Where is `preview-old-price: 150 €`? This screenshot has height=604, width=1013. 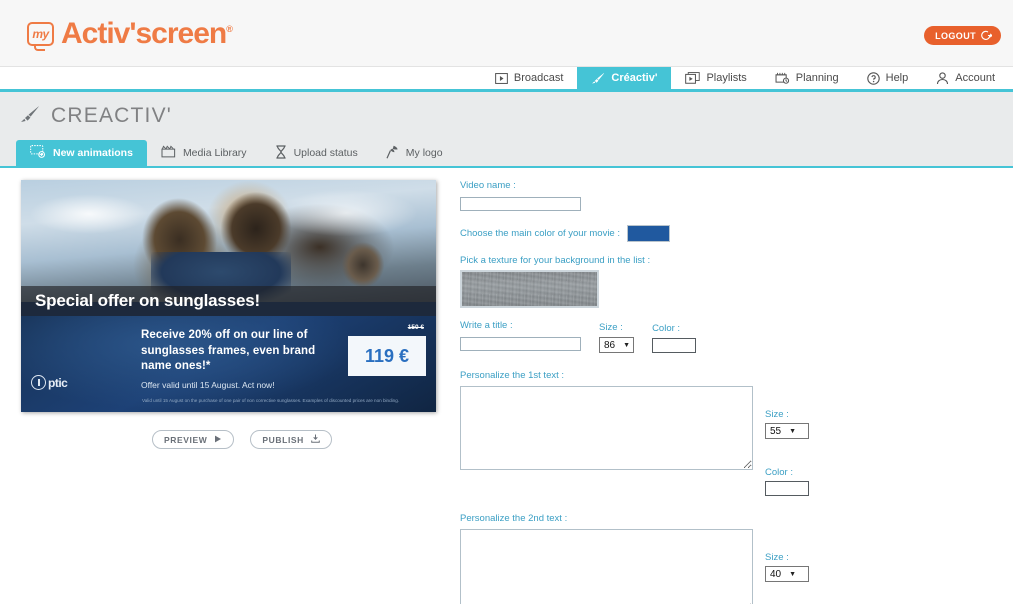
preview-old-price: 150 € is located at coordinates (415, 327).